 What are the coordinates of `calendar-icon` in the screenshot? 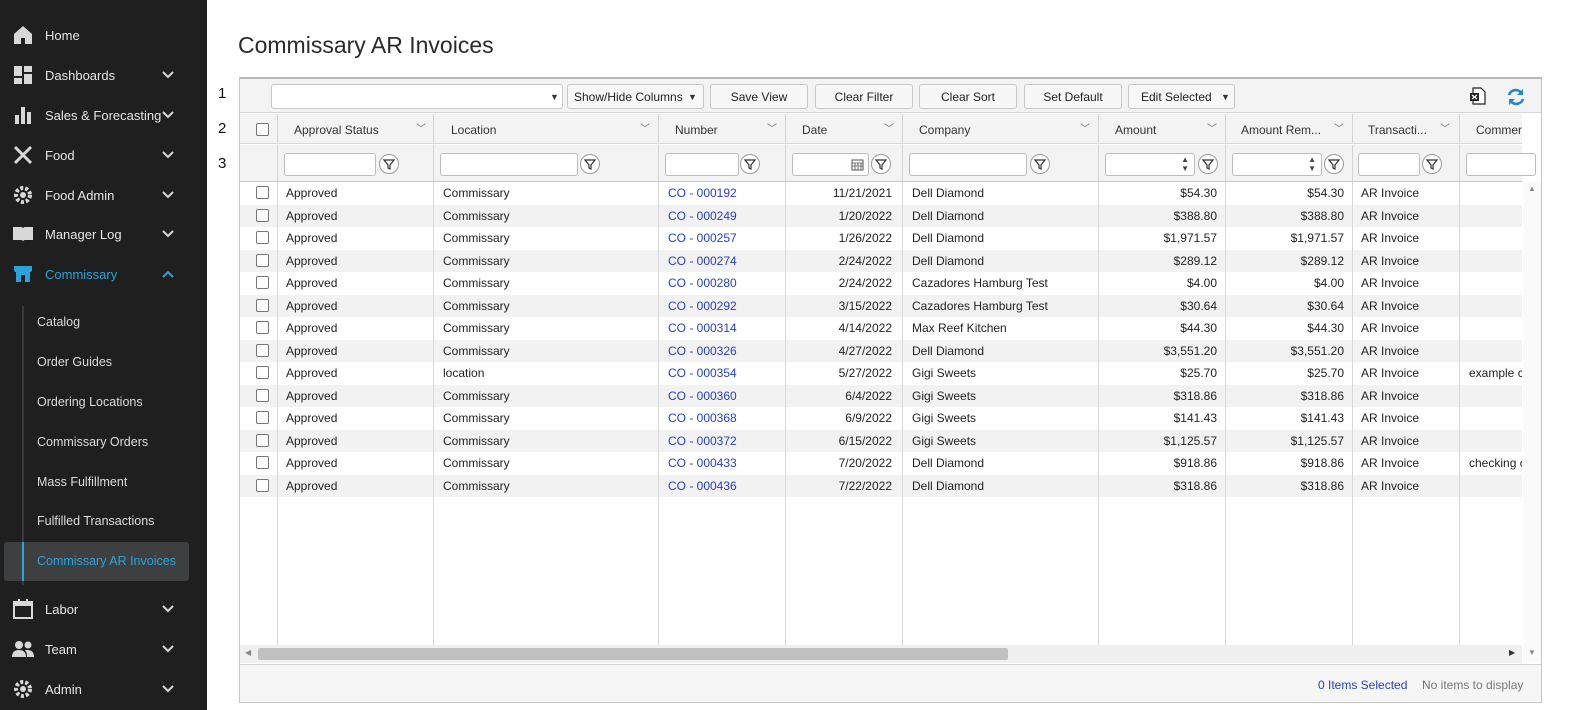 It's located at (857, 164).